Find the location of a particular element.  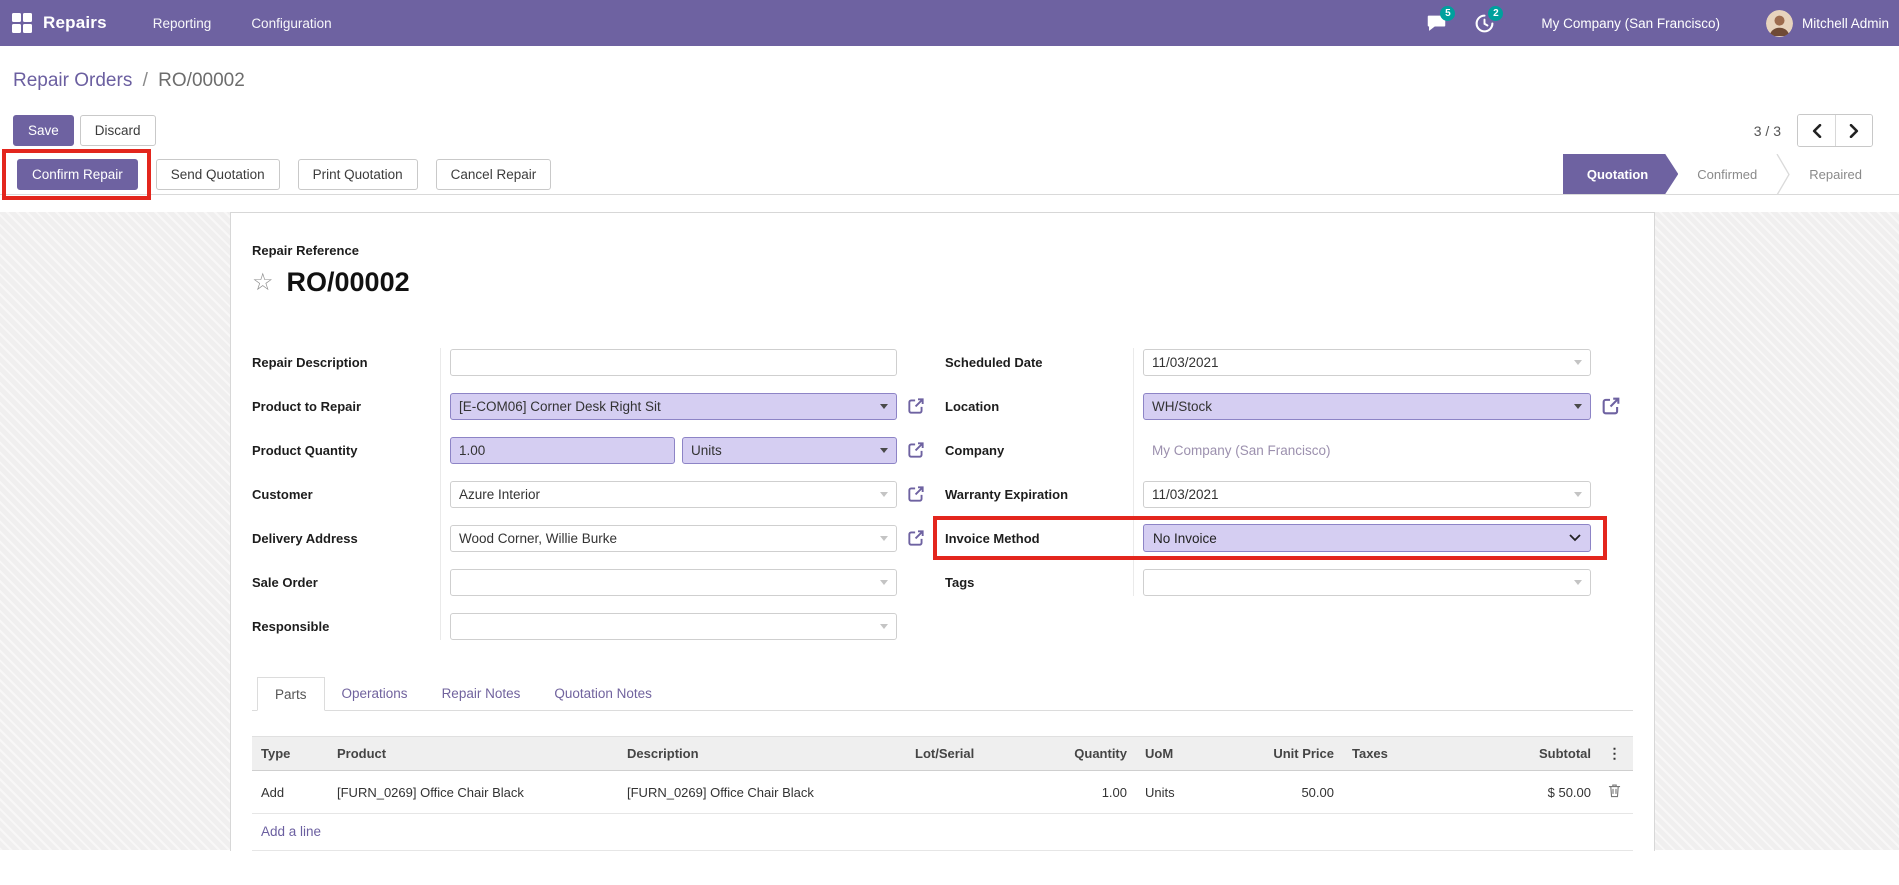

cell-quantity: 1.00 is located at coordinates (1079, 792).